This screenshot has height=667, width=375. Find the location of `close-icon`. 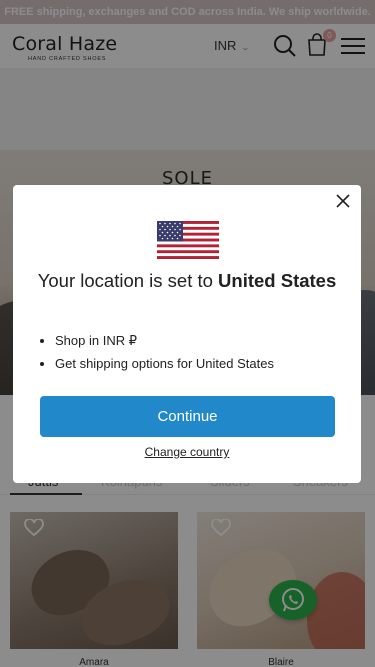

close-icon is located at coordinates (343, 201).